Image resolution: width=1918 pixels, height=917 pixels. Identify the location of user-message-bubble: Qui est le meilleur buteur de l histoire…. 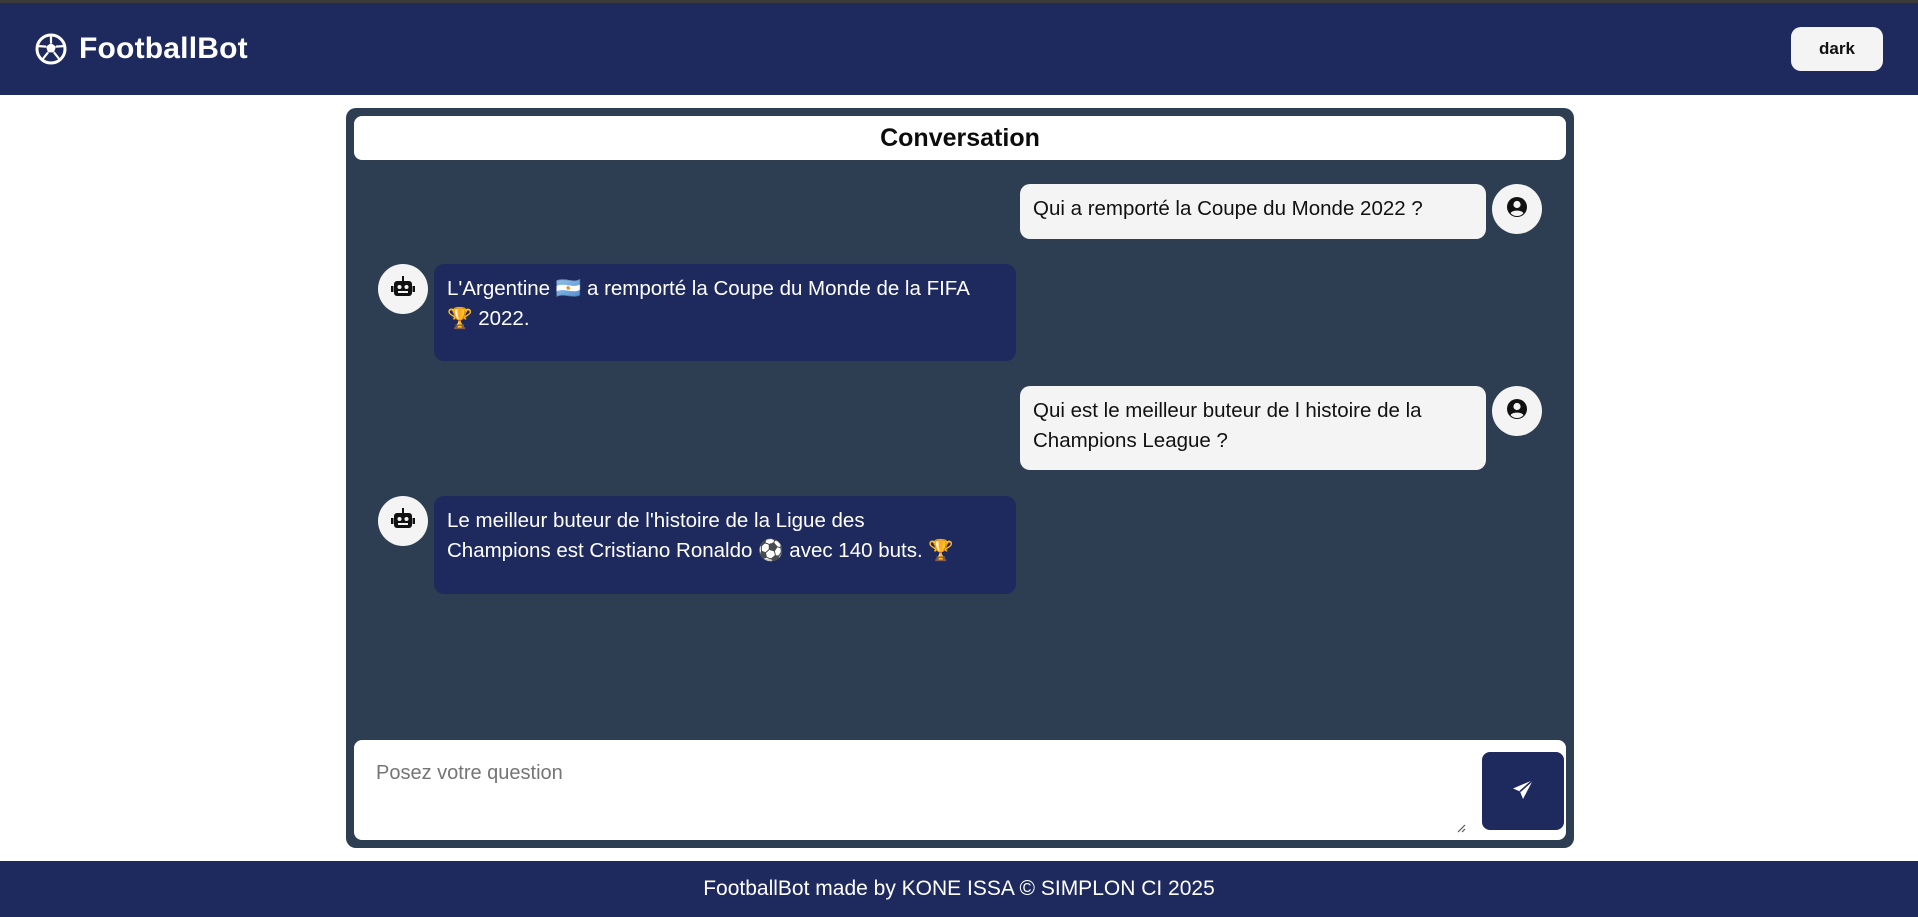
(1253, 428).